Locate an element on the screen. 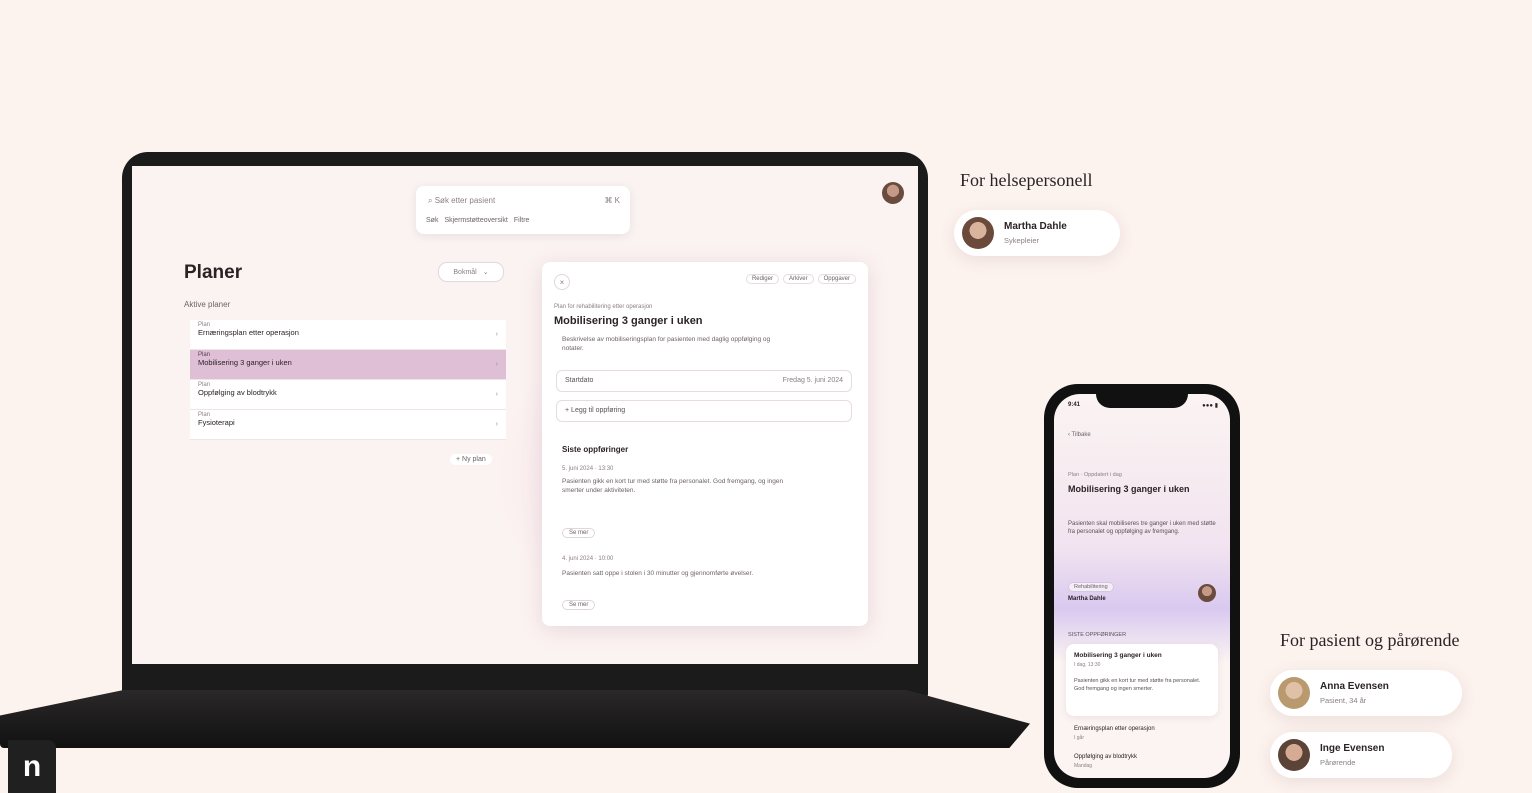  patient-card: Anna Evensen Pasient, 34 år is located at coordinates (1366, 693).